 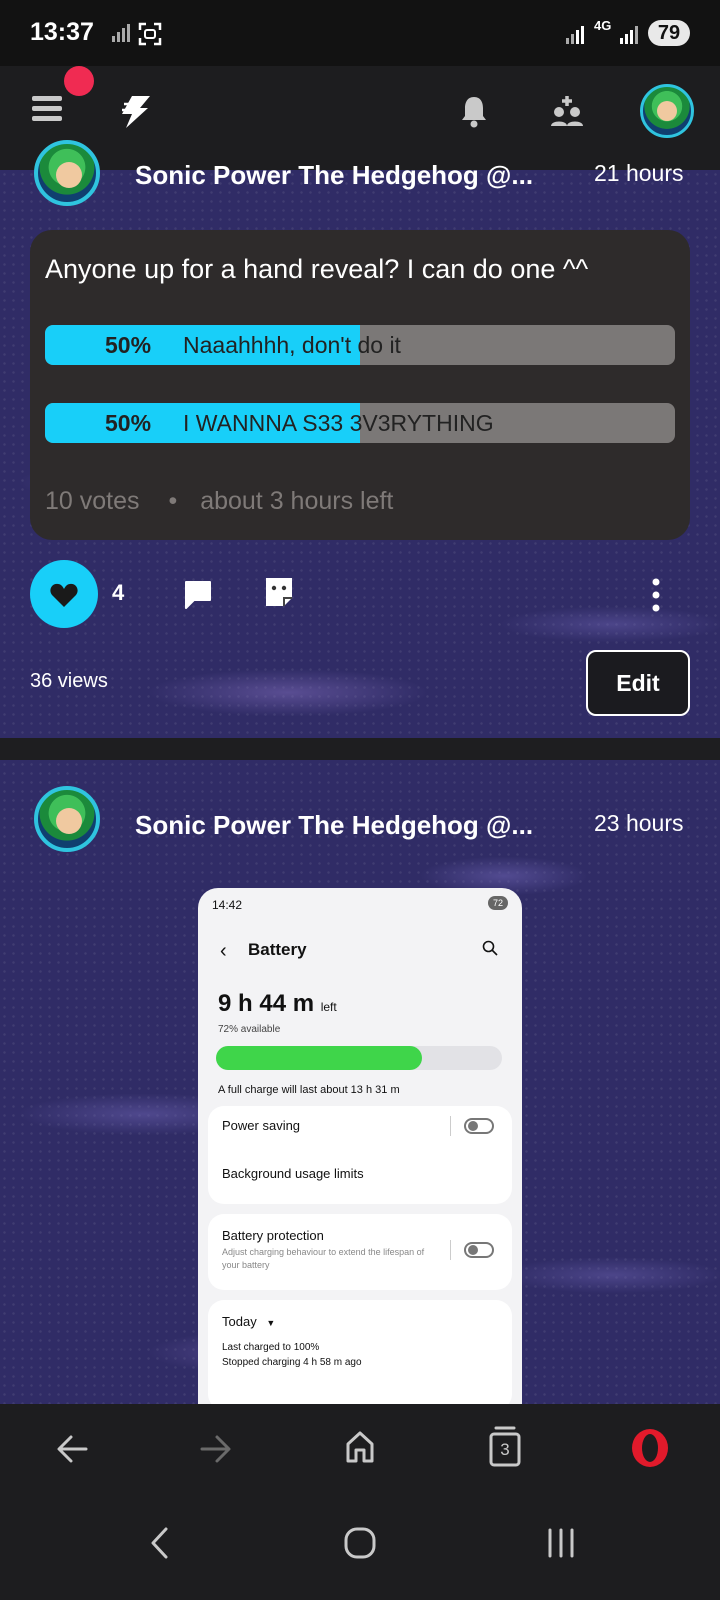 What do you see at coordinates (216, 1449) in the screenshot?
I see `forward-icon` at bounding box center [216, 1449].